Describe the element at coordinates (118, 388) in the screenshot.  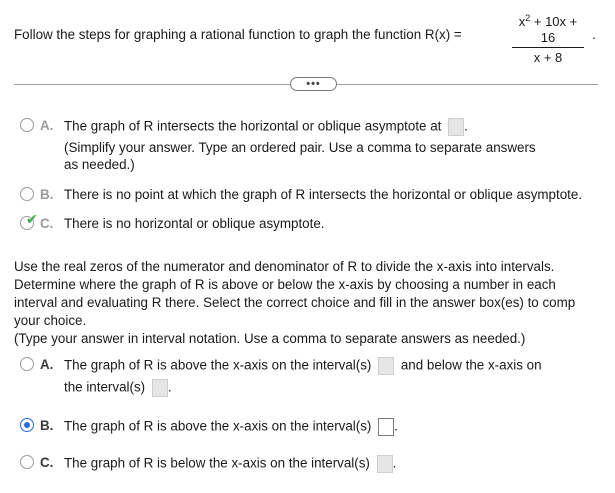
I see `part2-option-a-text-cont: the interval(s) .` at that location.